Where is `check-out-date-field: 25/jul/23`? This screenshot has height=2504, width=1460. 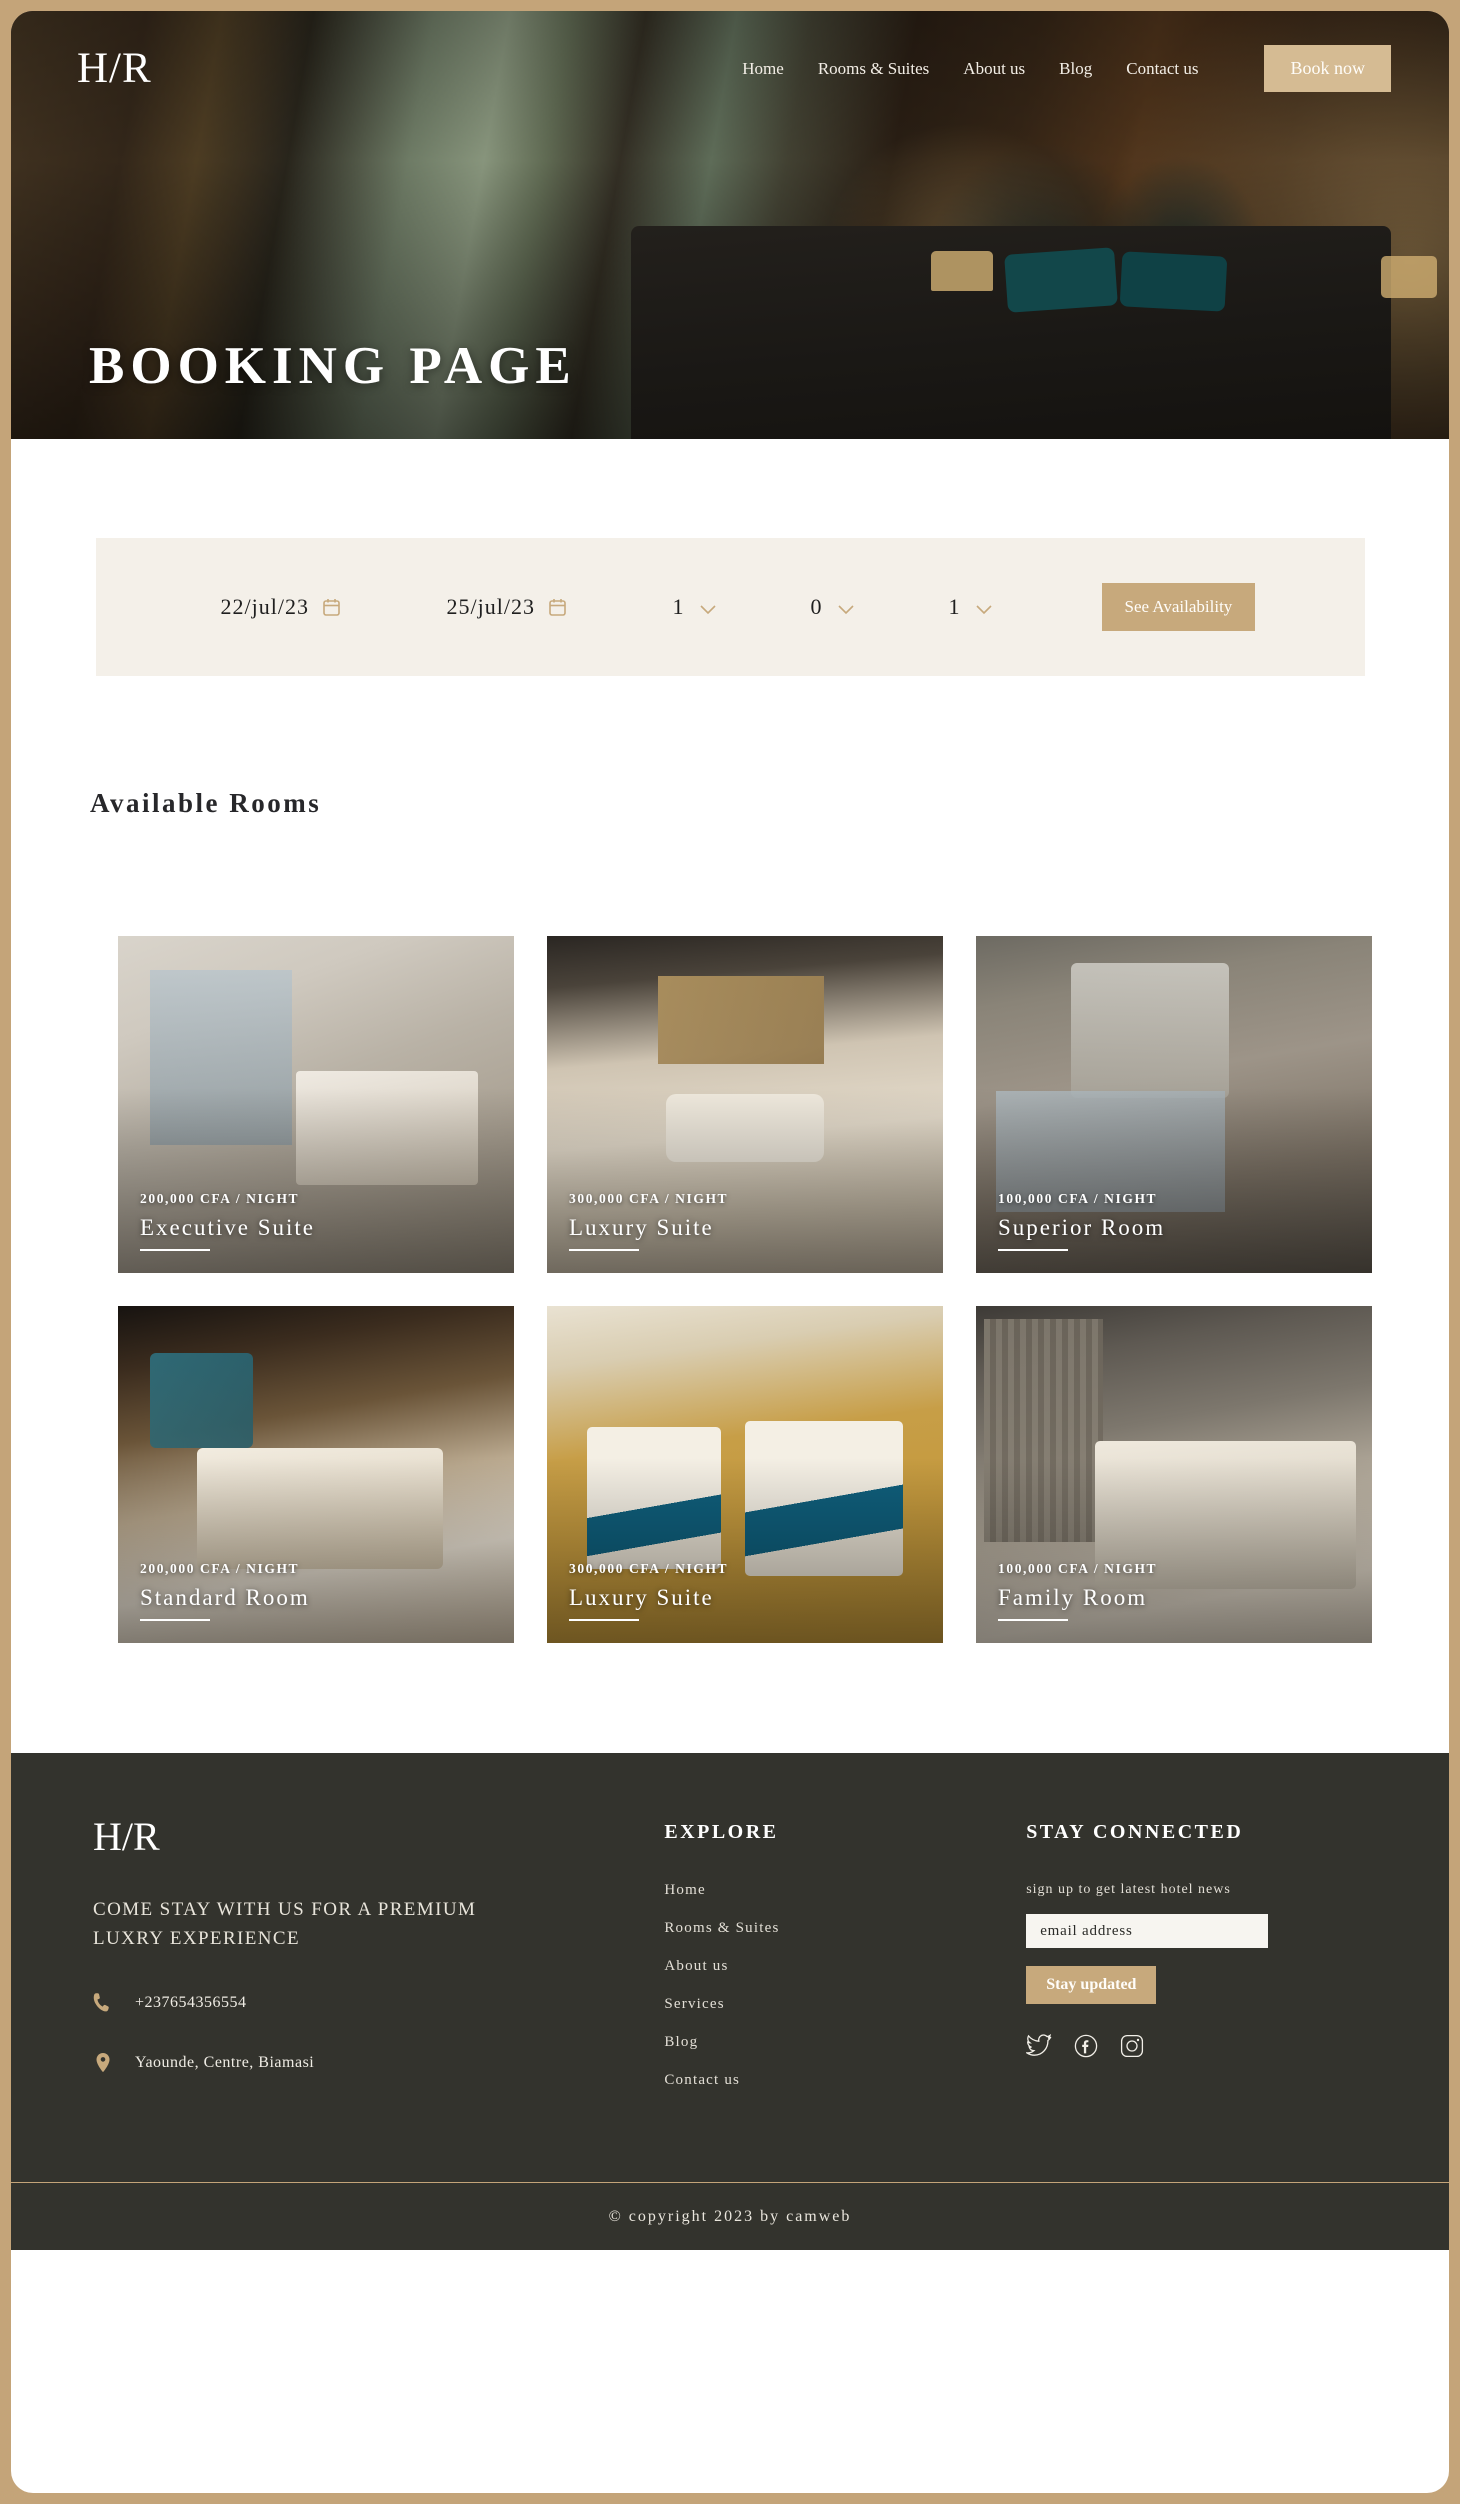
check-out-date-field: 25/jul/23 is located at coordinates (560, 607).